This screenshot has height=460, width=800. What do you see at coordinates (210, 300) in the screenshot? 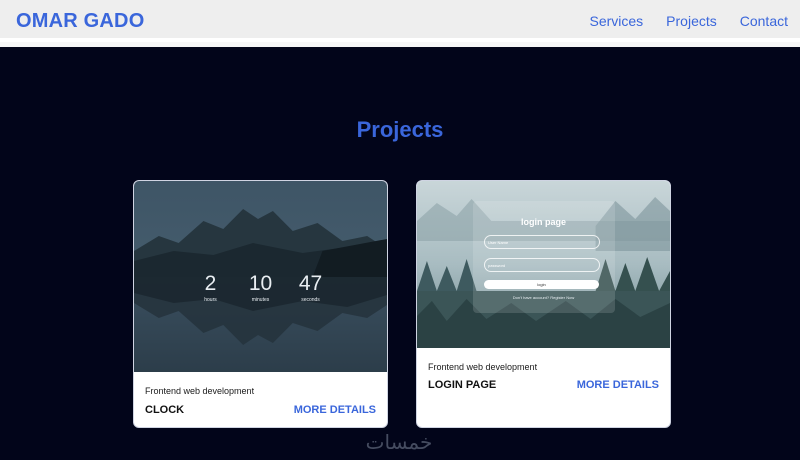
I see `clock-hours-label: hours` at bounding box center [210, 300].